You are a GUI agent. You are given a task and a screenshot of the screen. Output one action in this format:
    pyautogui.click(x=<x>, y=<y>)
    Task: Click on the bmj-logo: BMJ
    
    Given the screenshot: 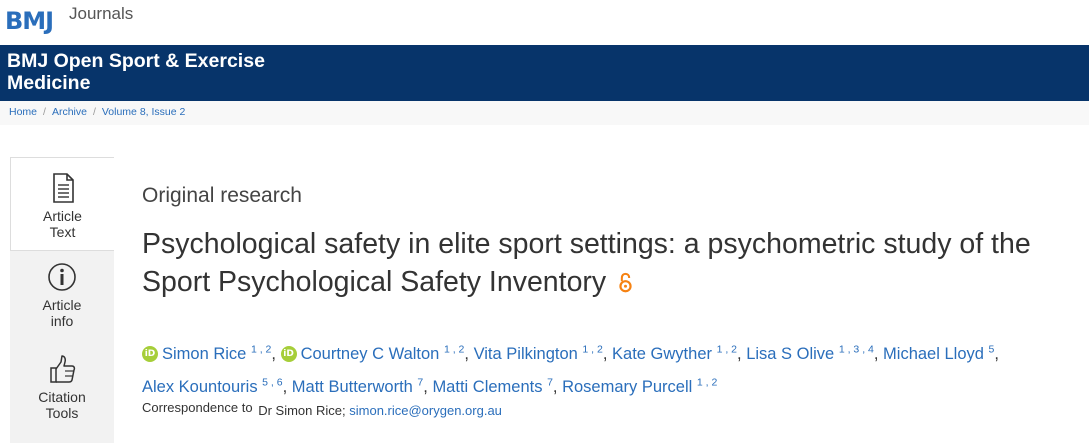 What is the action you would take?
    pyautogui.click(x=29, y=21)
    